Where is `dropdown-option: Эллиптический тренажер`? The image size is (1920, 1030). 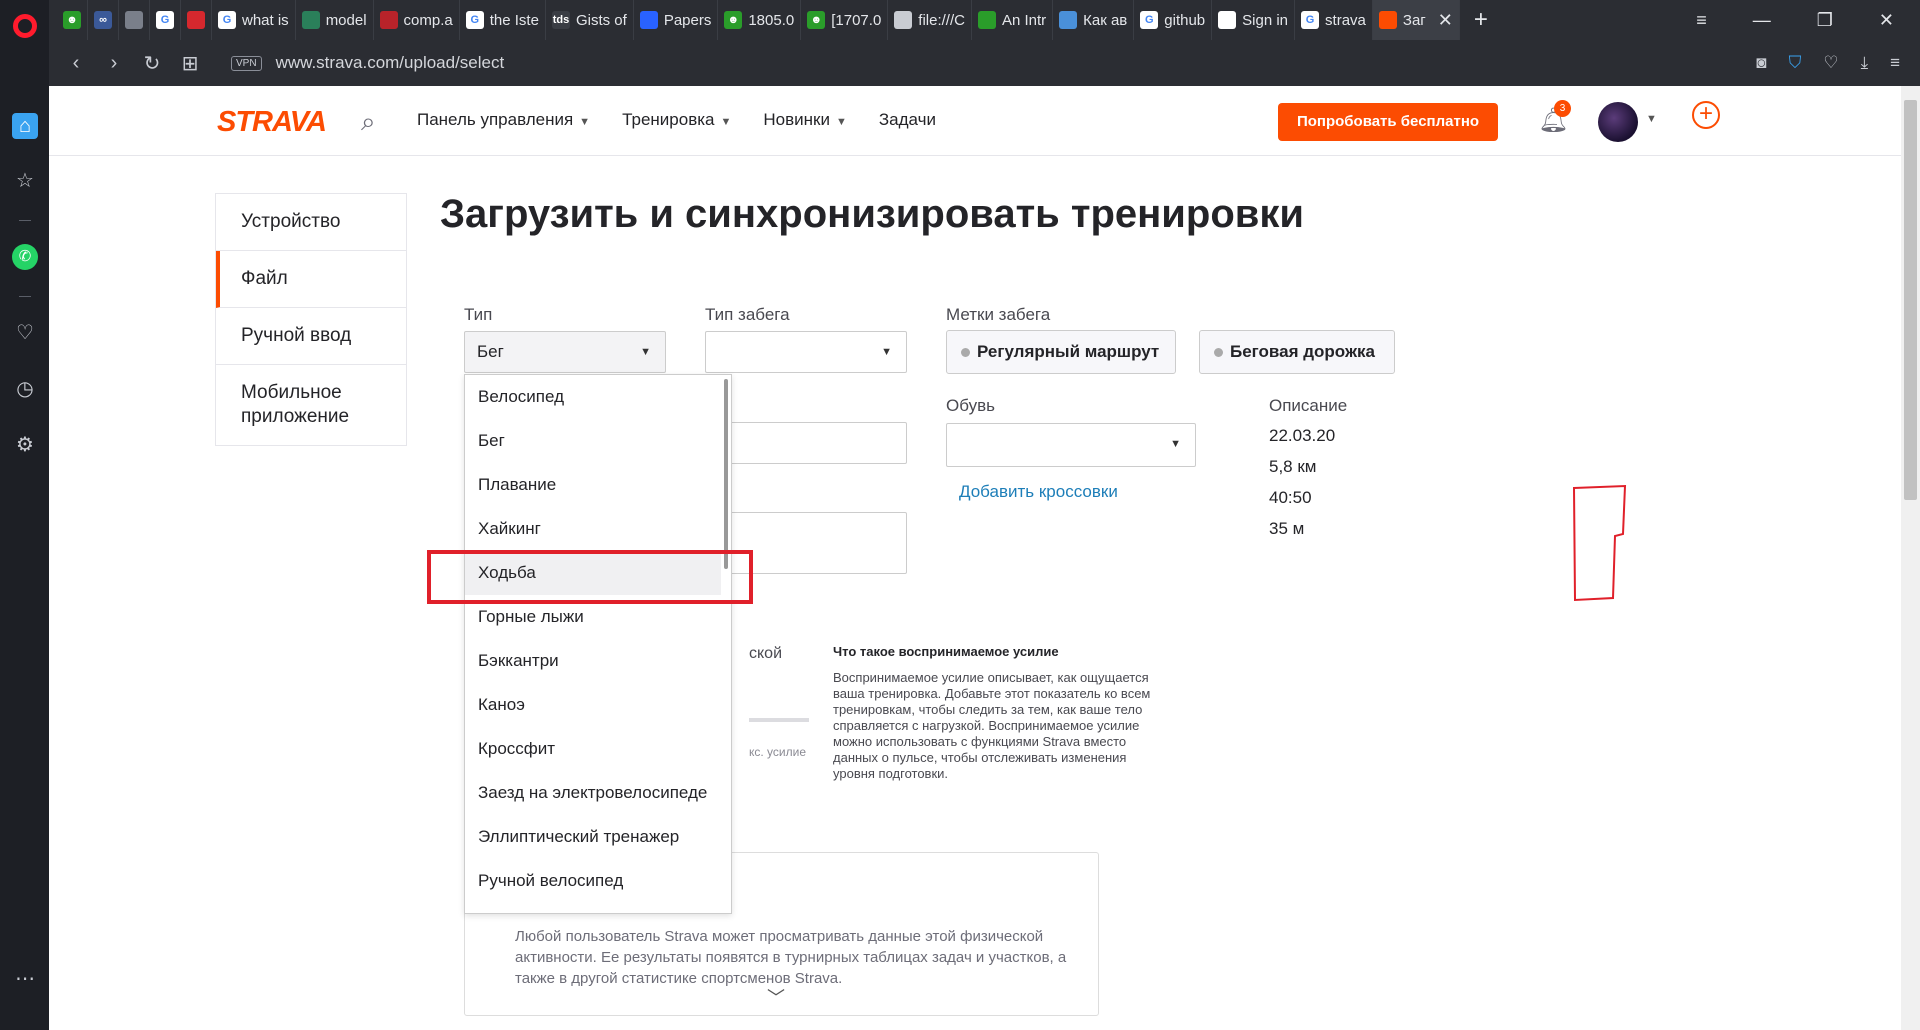 dropdown-option: Эллиптический тренажер is located at coordinates (598, 837).